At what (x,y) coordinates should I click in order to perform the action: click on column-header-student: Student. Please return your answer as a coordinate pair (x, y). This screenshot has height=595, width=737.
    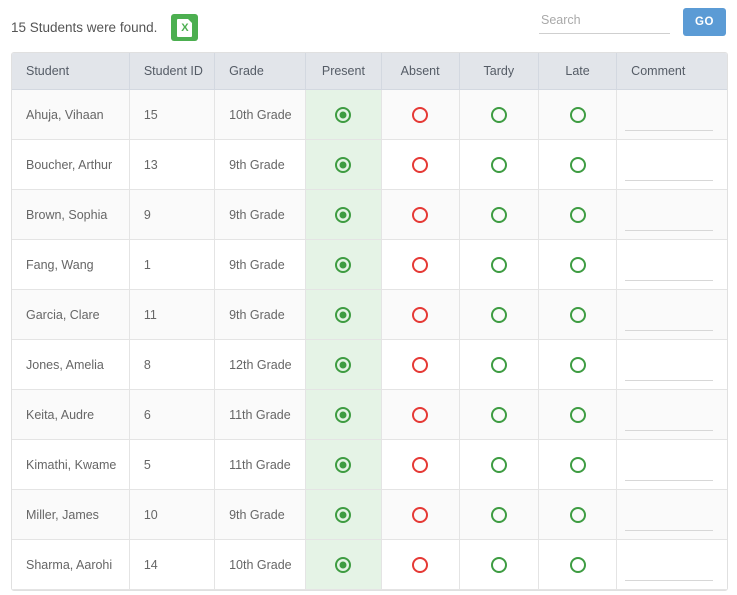
    Looking at the image, I should click on (71, 71).